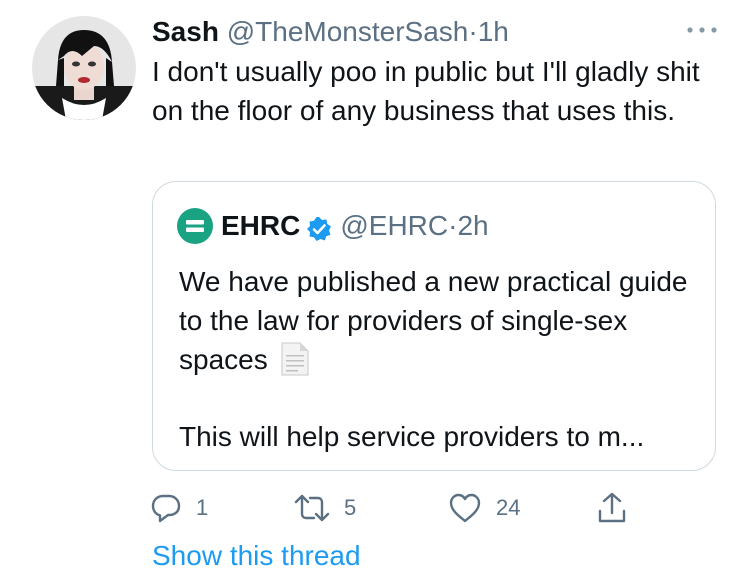 This screenshot has height=576, width=750. I want to click on author-name: Sash, so click(185, 31).